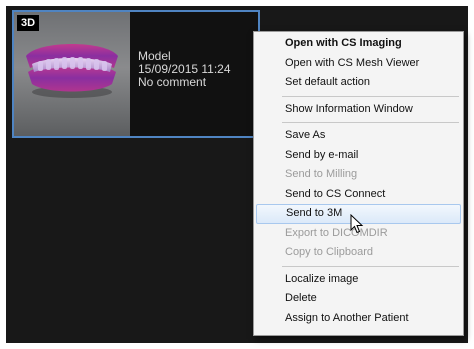 The height and width of the screenshot is (349, 474). What do you see at coordinates (72, 74) in the screenshot?
I see `model-thumbnail: 3D` at bounding box center [72, 74].